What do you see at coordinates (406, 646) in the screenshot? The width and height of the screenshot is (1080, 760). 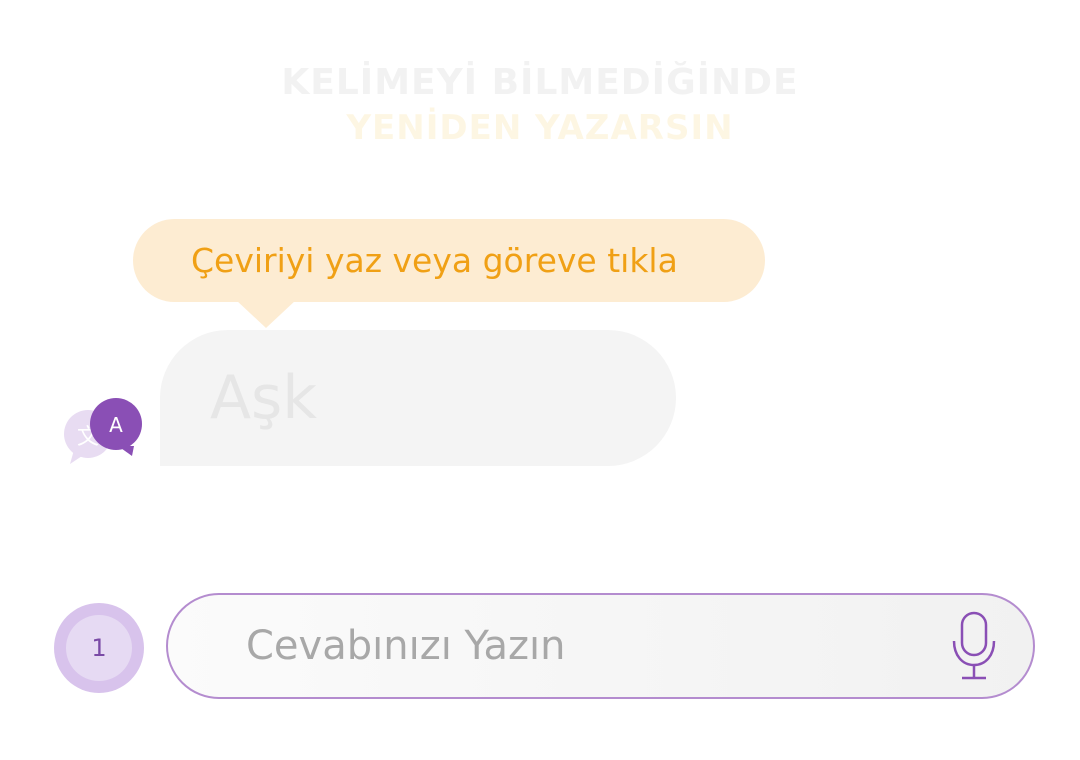 I see `answer-input-placeholder: Cevabınızı Yazın` at bounding box center [406, 646].